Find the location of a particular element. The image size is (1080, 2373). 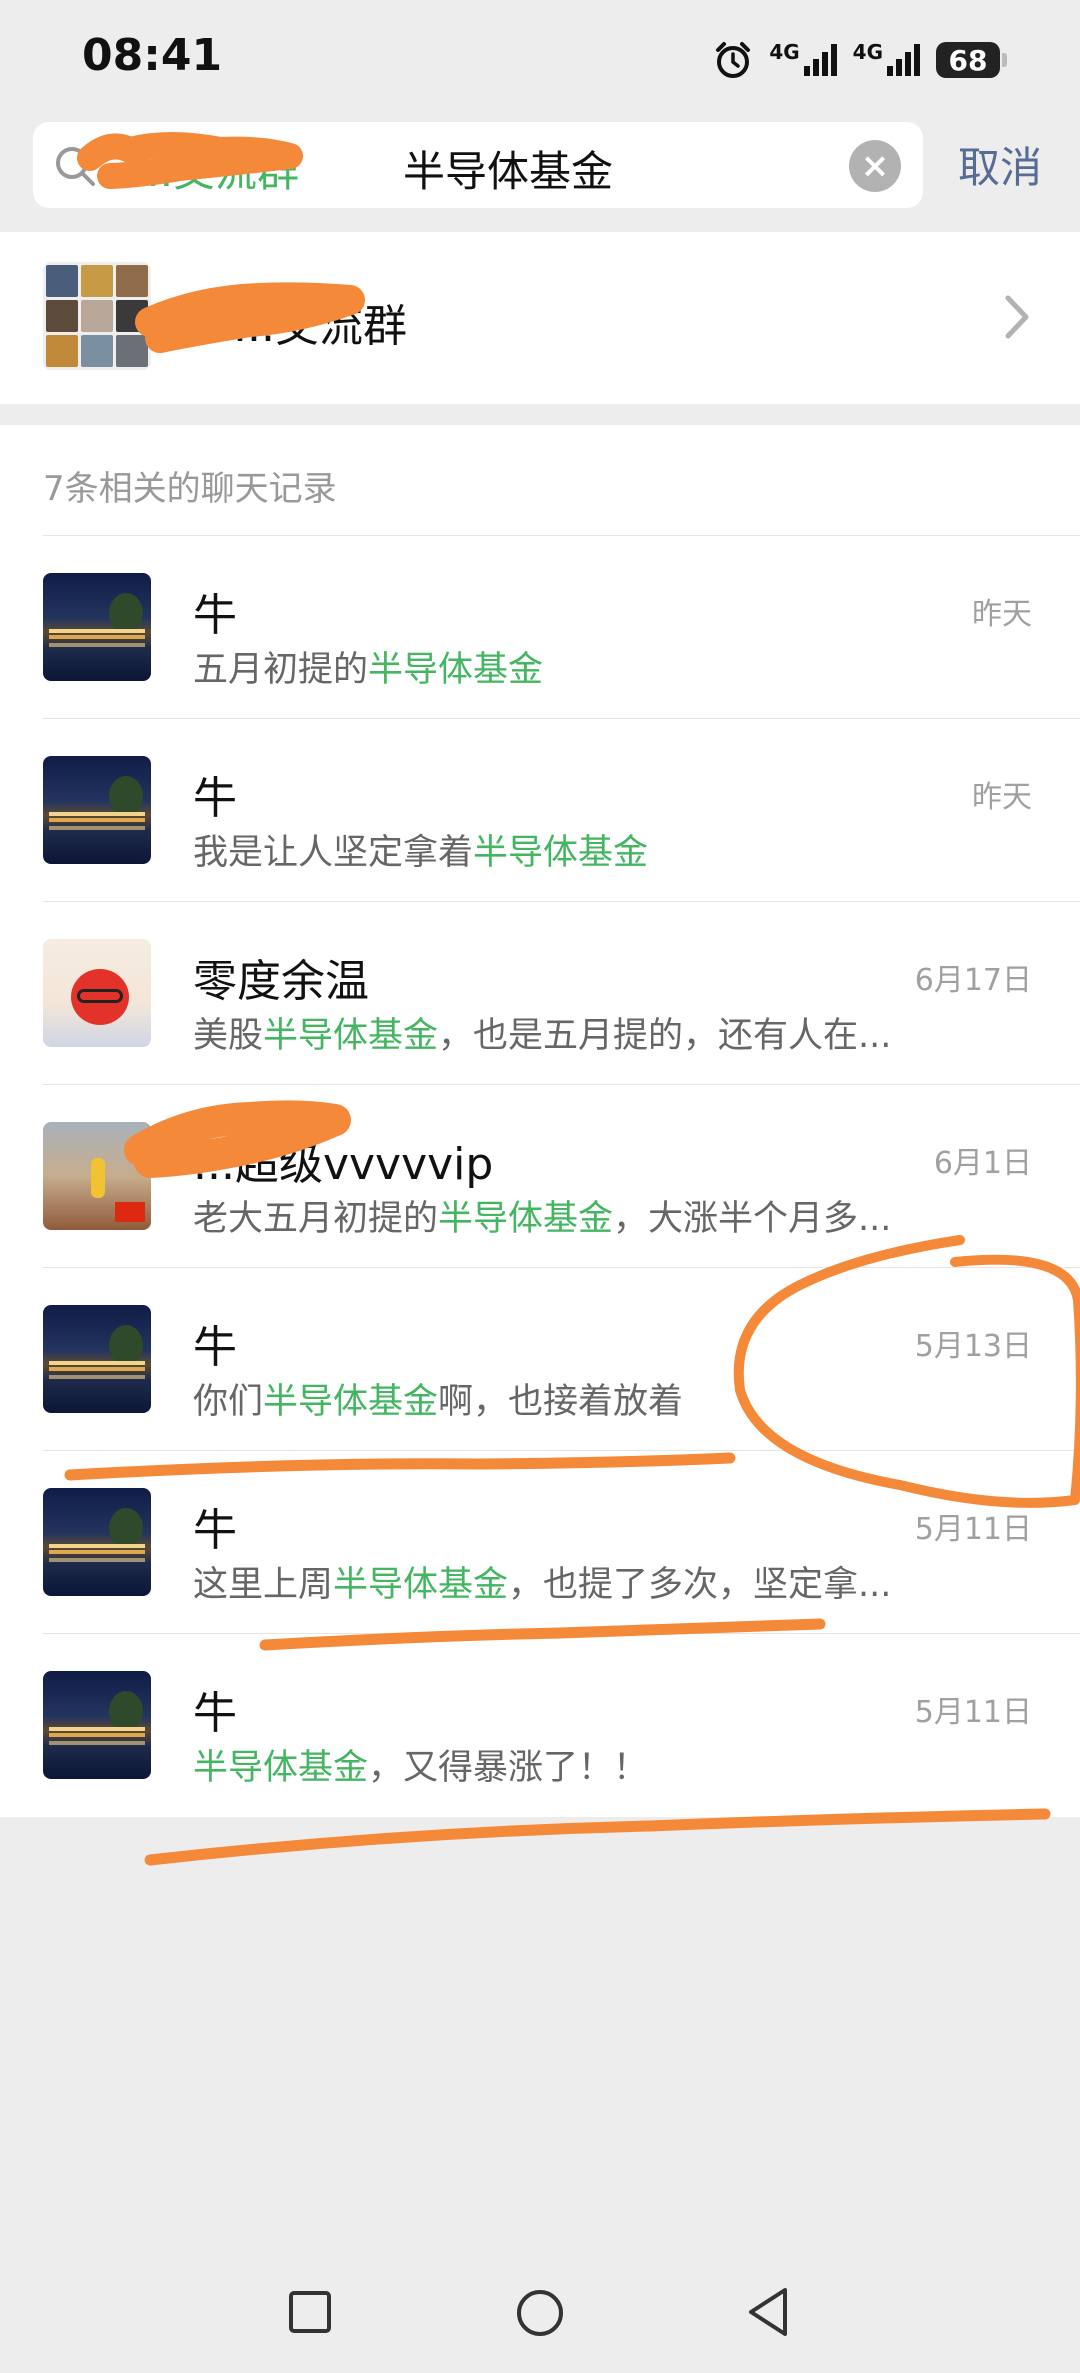

network-type-1: 4G is located at coordinates (784, 52).